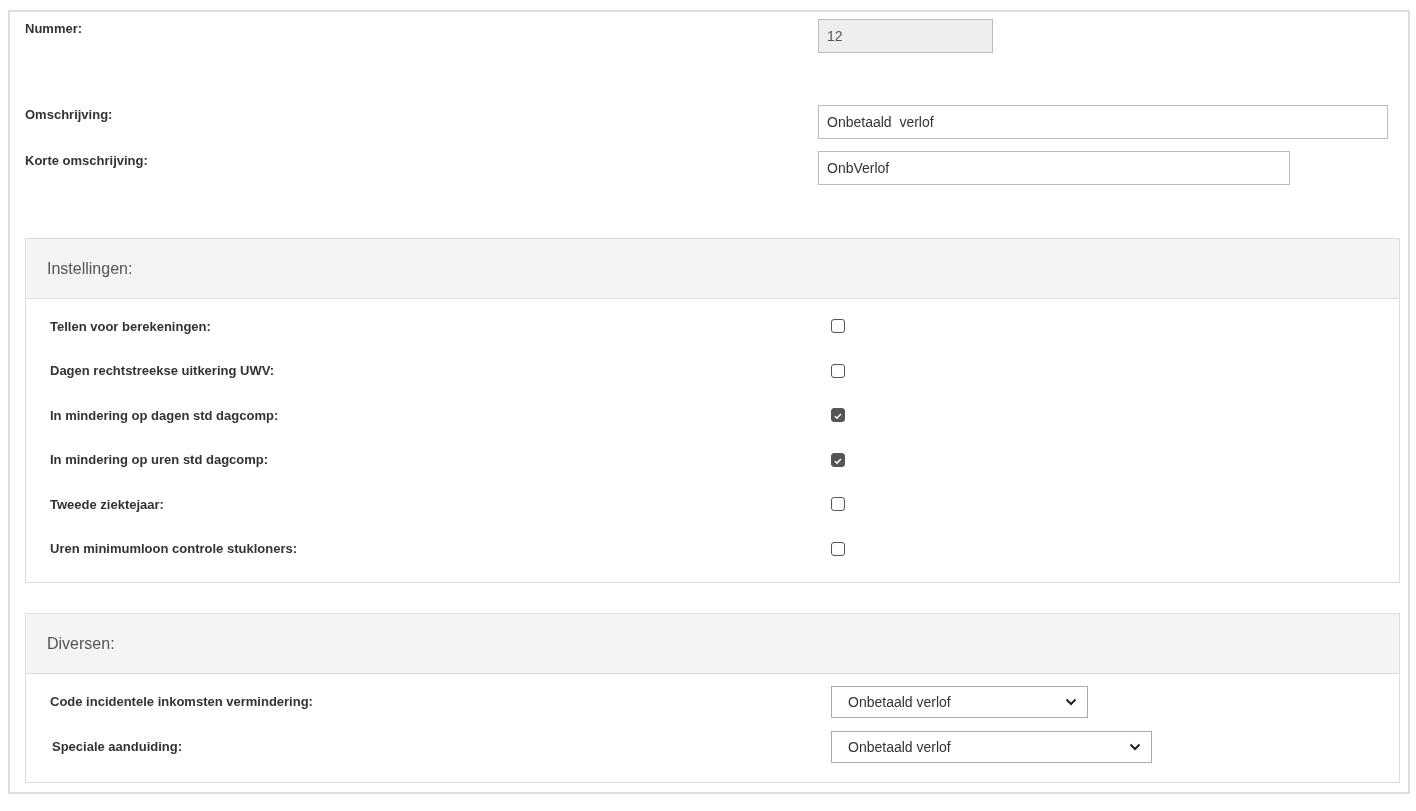  Describe the element at coordinates (174, 549) in the screenshot. I see `setting-label: Uren minimumloon controle stukloners:` at that location.